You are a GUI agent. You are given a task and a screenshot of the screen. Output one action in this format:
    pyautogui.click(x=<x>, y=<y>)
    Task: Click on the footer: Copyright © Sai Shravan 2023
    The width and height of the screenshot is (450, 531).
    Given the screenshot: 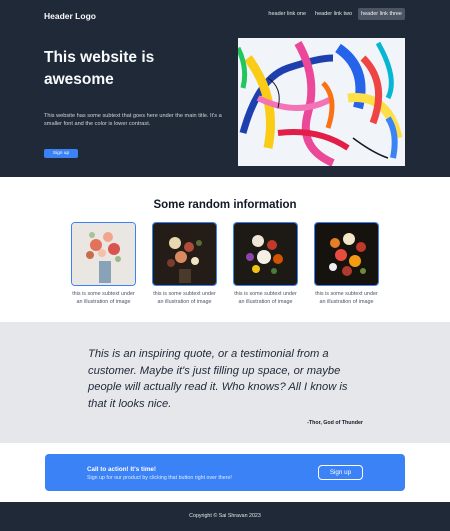 What is the action you would take?
    pyautogui.click(x=225, y=516)
    